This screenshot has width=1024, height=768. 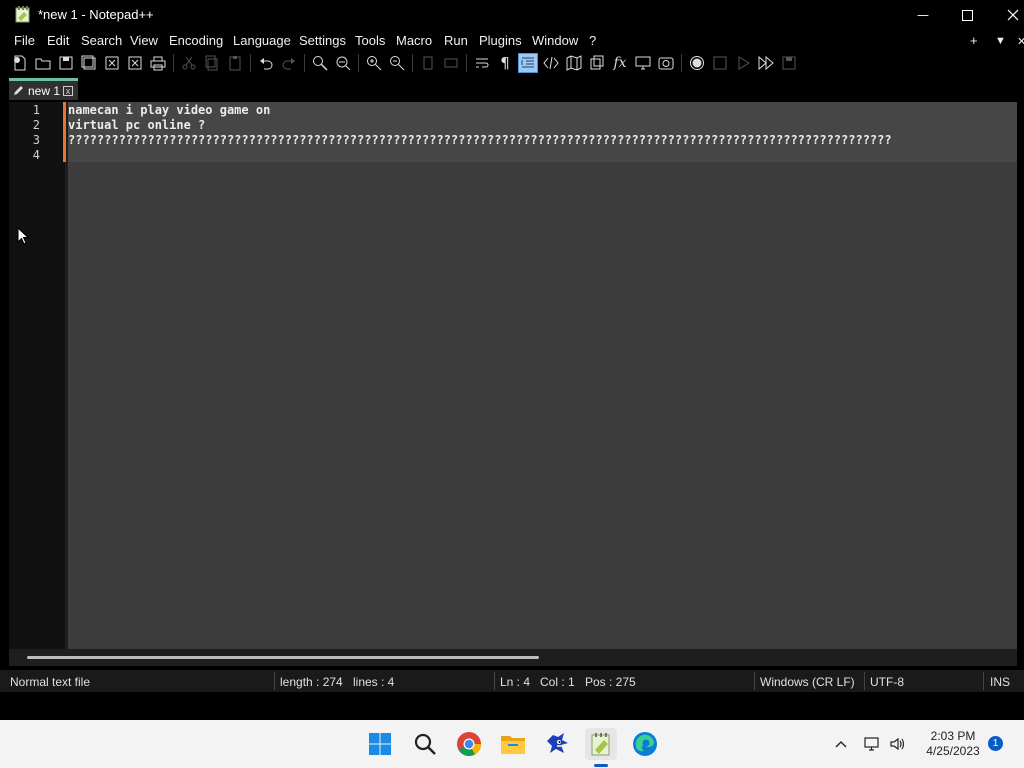 I want to click on edge-icon, so click(x=645, y=744).